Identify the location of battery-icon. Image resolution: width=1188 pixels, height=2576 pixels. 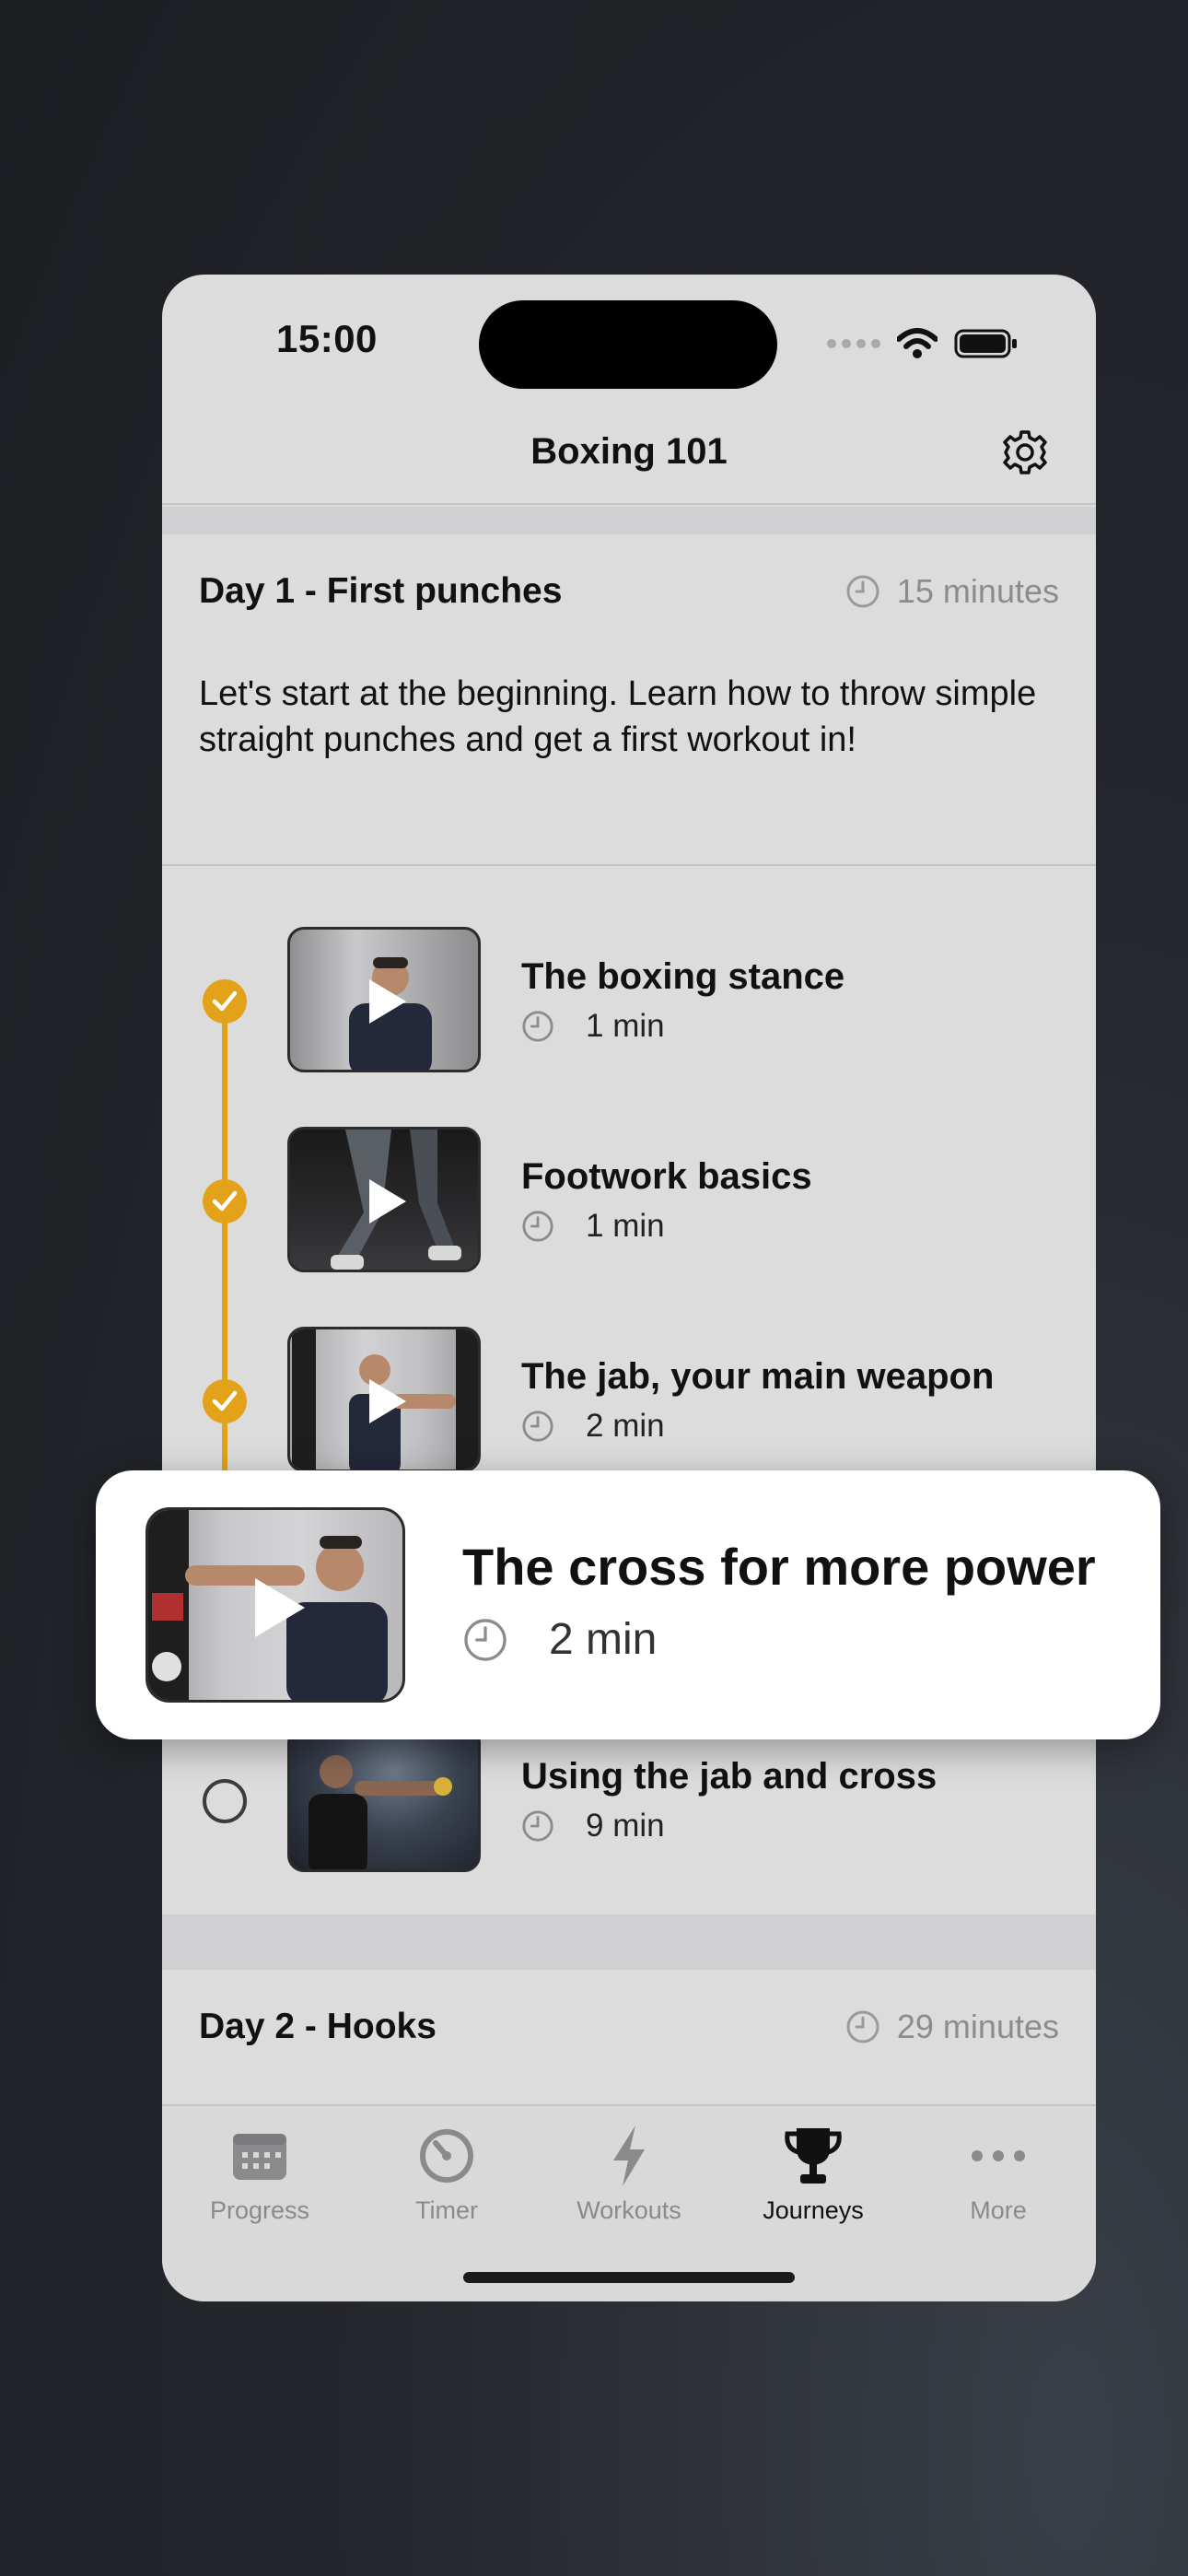
(985, 343).